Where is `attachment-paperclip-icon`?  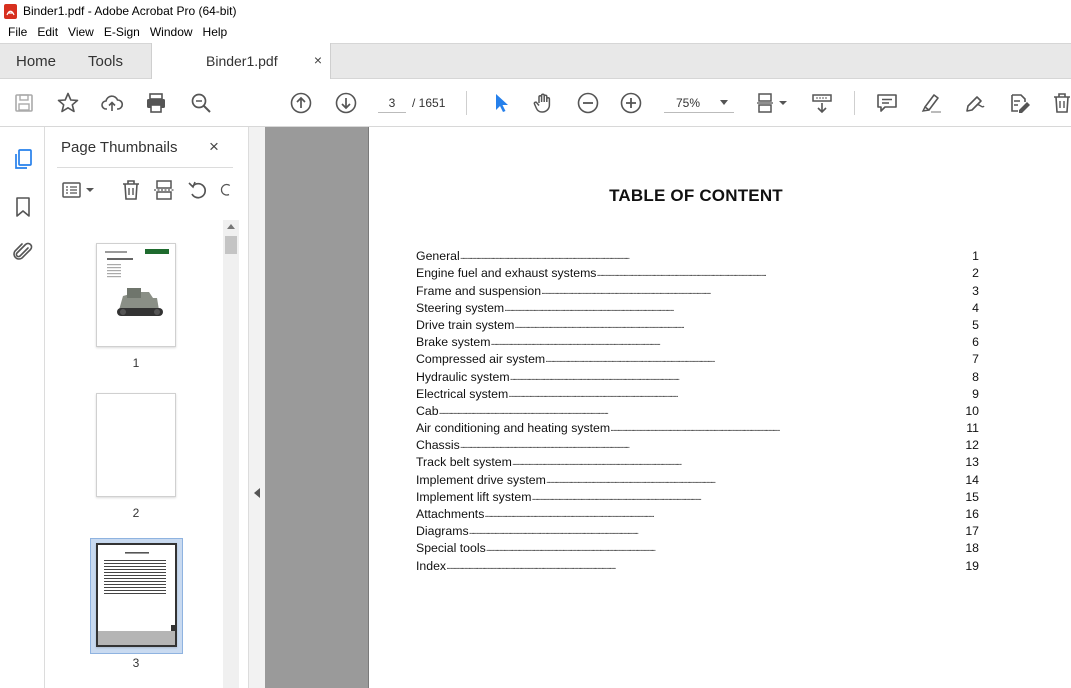 attachment-paperclip-icon is located at coordinates (23, 252).